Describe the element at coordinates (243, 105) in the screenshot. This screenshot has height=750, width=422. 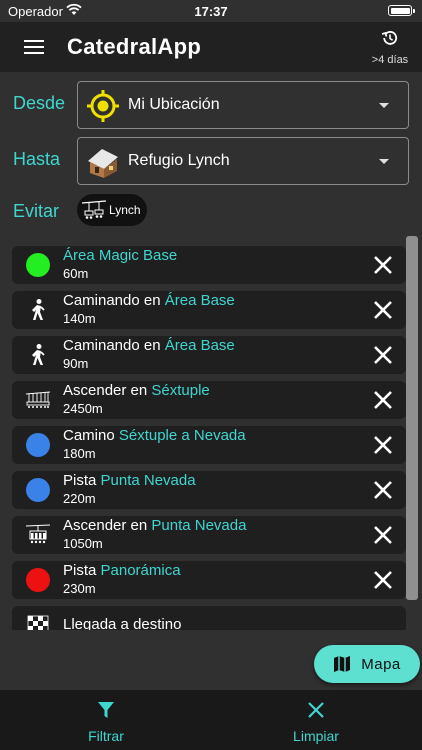
I see `from-select: Mi Ubicación` at that location.